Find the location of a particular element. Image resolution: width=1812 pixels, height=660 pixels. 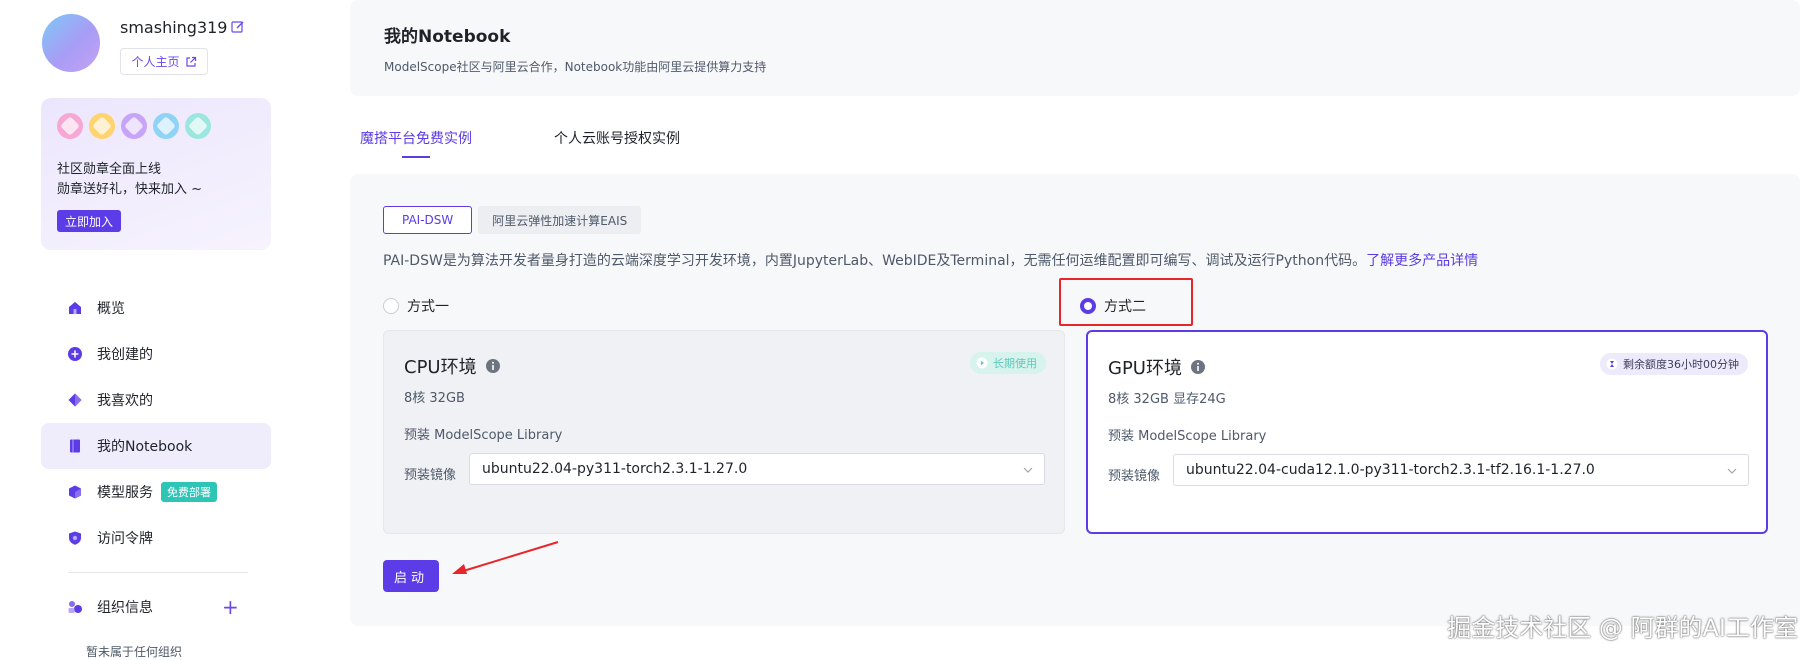

sidebar-item-favorites: 我喜欢的 is located at coordinates (156, 400).